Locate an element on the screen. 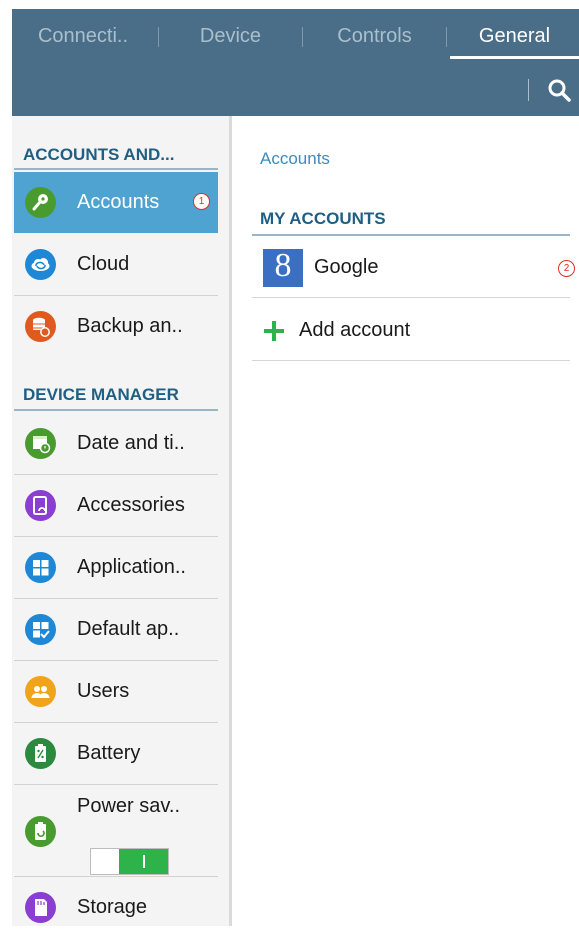 The image size is (579, 938). sidebar-item-accessories: Accessories is located at coordinates (116, 505).